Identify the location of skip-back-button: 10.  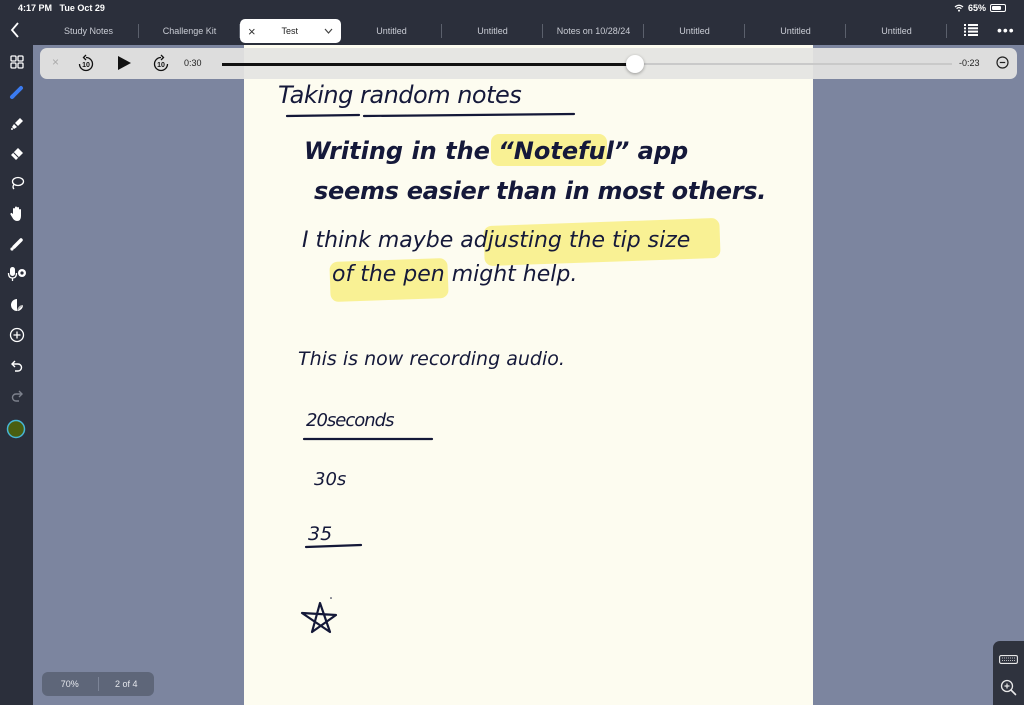
(86, 66).